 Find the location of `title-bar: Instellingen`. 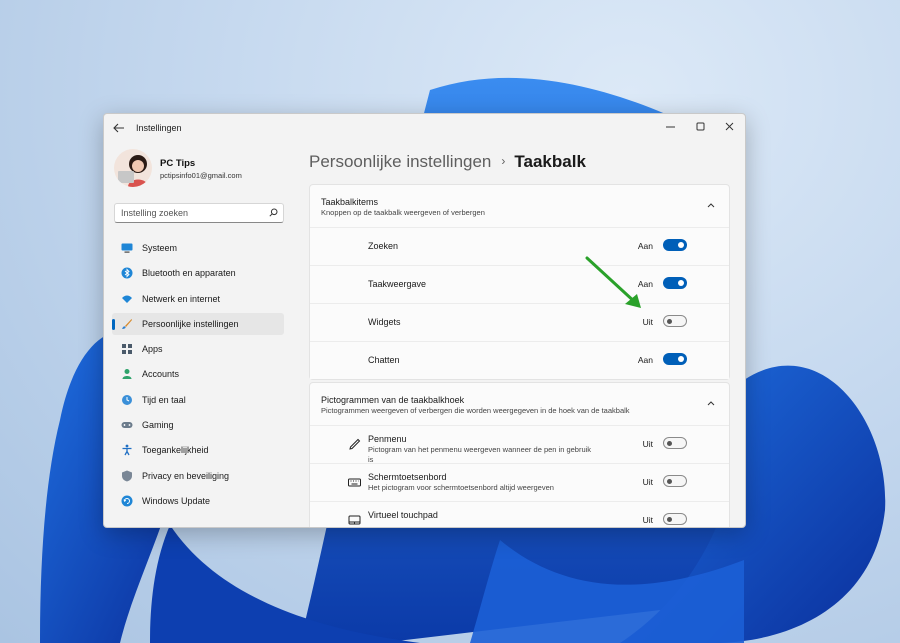

title-bar: Instellingen is located at coordinates (424, 128).